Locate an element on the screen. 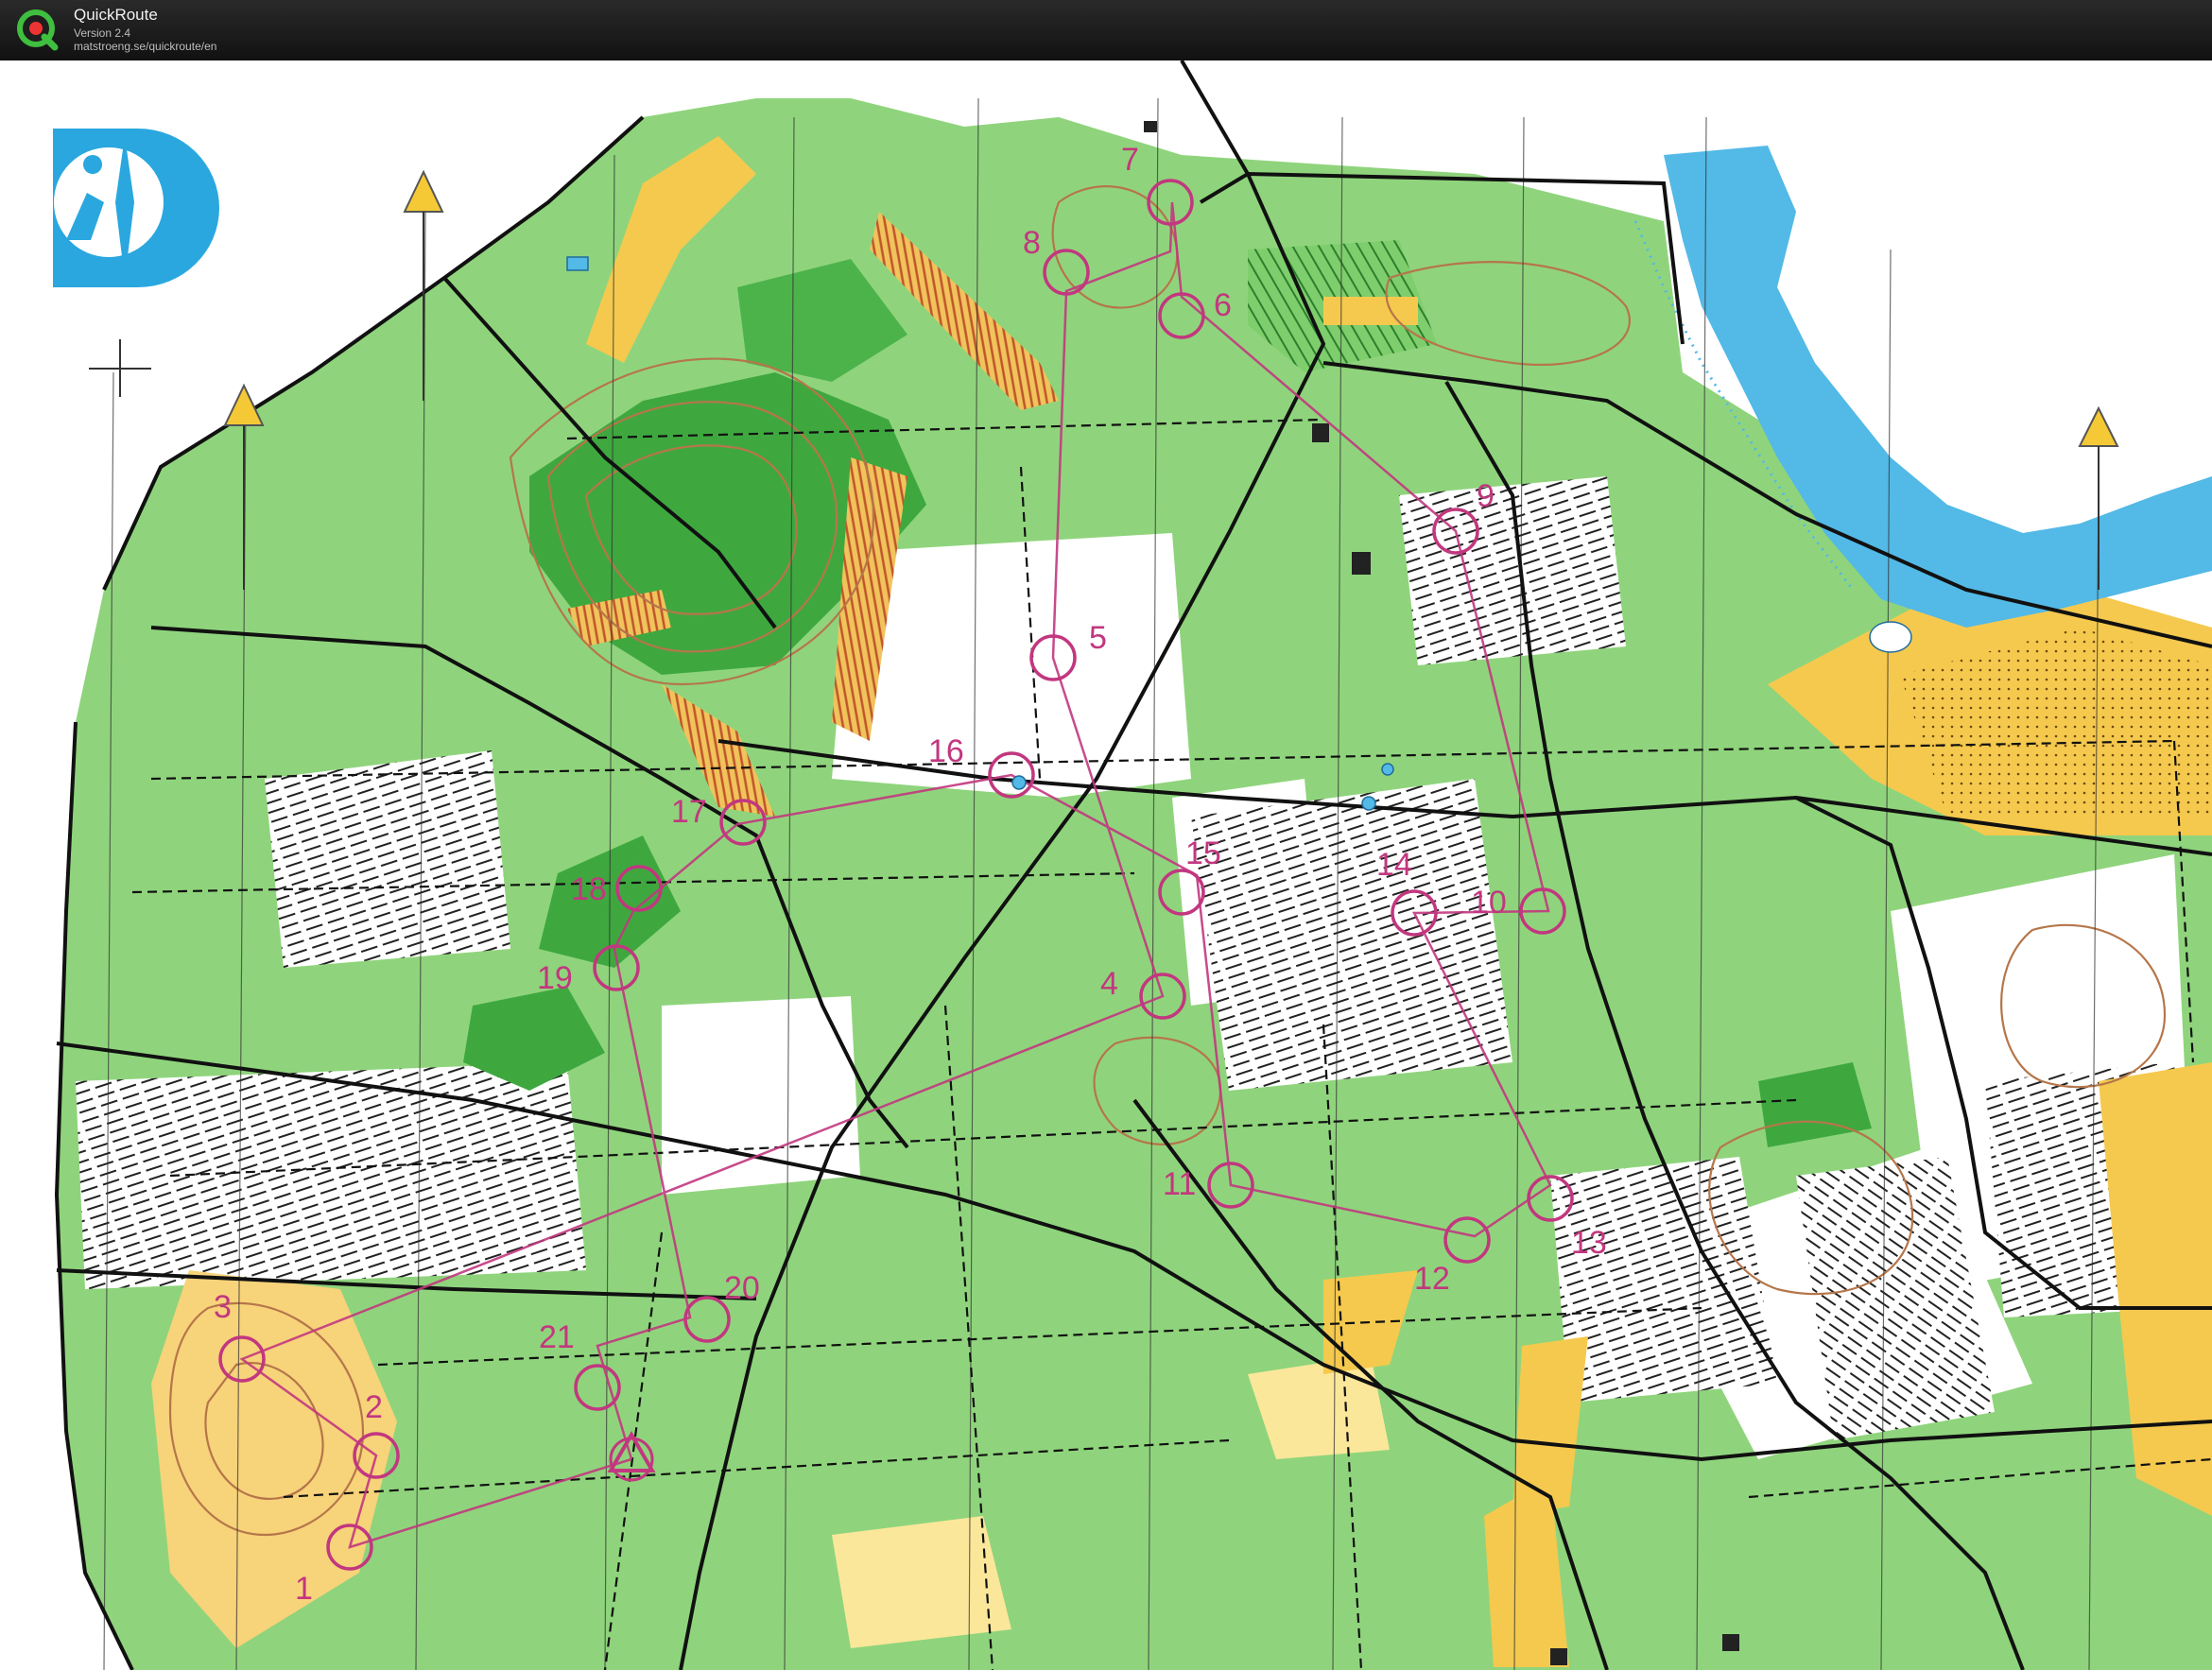 The image size is (2212, 1670). control-number-9: 9 is located at coordinates (1486, 496).